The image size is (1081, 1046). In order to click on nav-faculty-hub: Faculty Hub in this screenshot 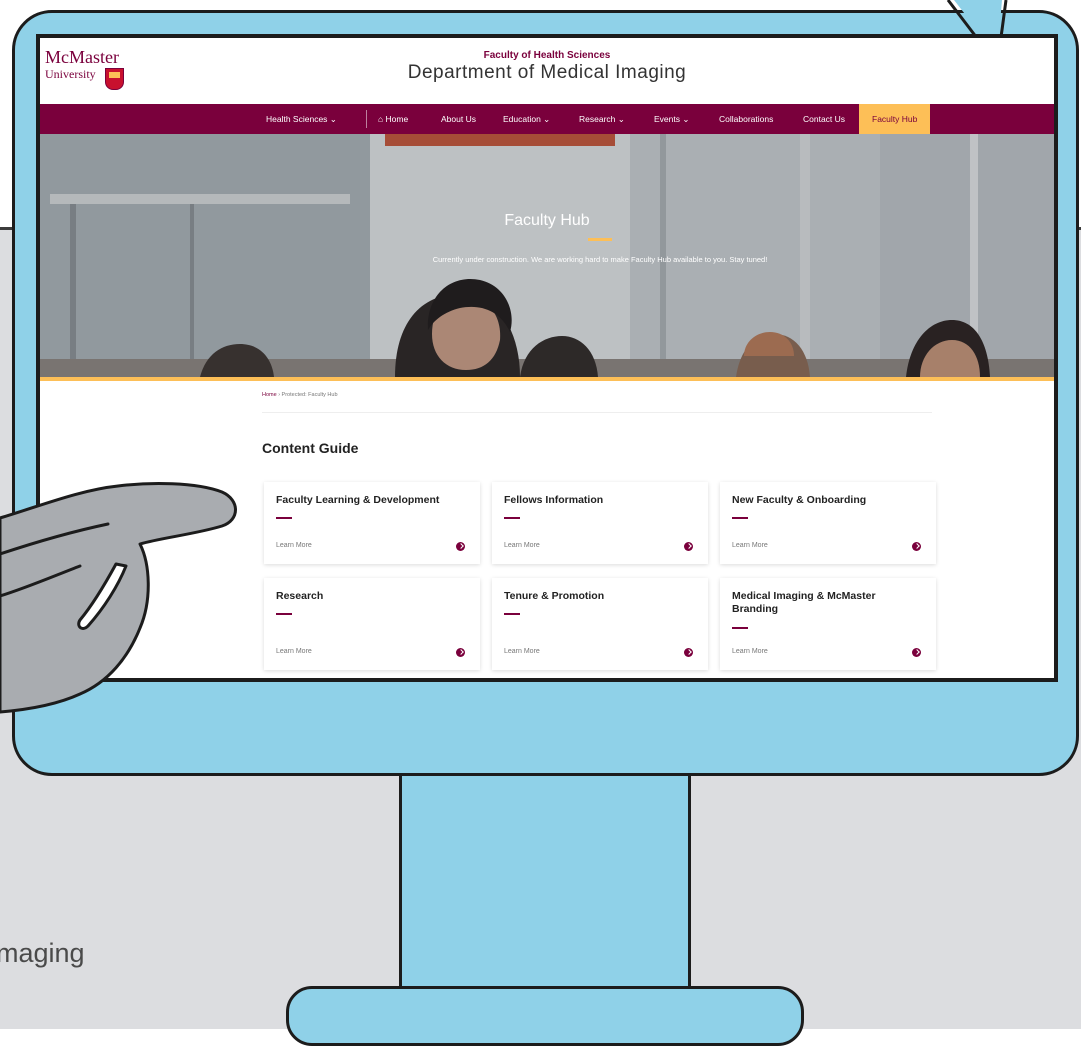, I will do `click(895, 119)`.